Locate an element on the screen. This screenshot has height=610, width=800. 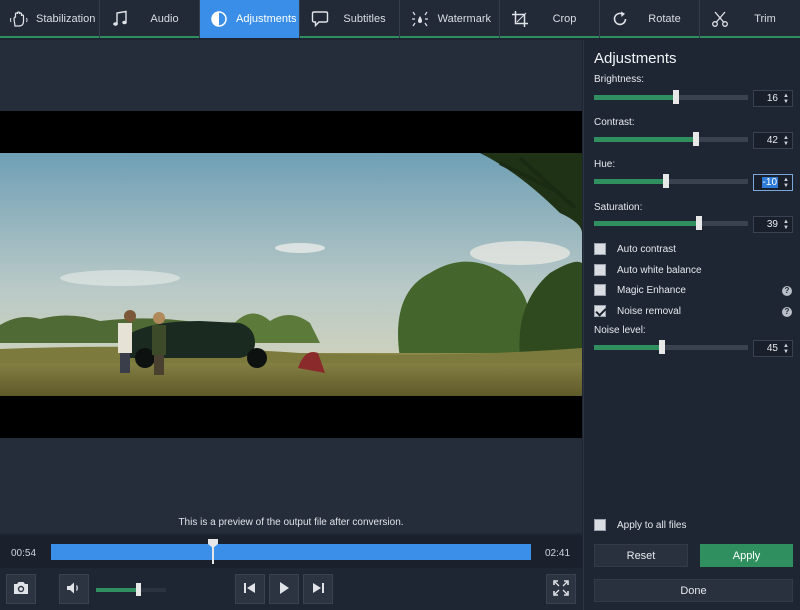
current-time: 00:54 is located at coordinates (24, 553).